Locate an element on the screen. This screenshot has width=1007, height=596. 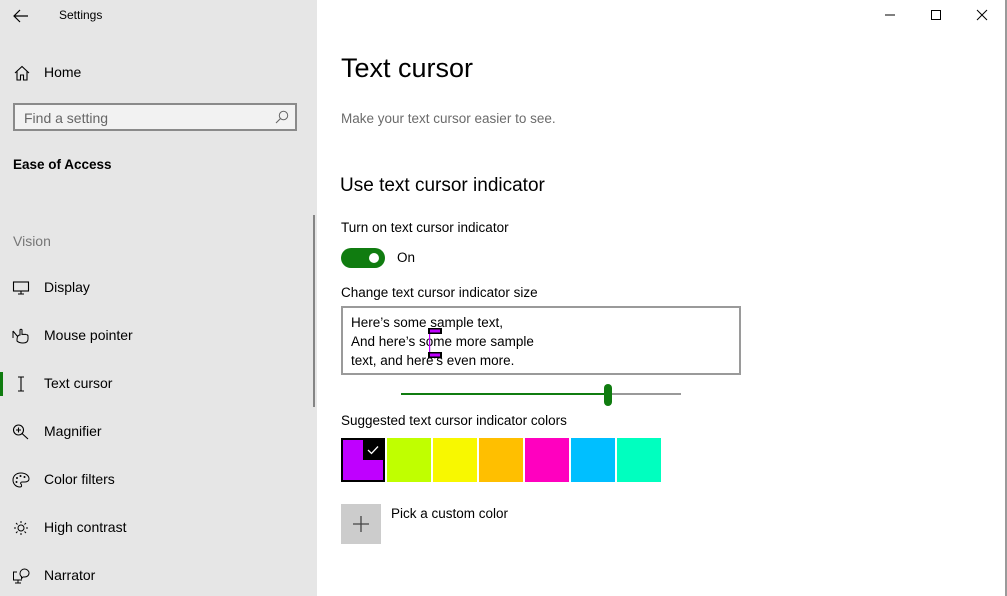
maximize-button is located at coordinates (936, 15).